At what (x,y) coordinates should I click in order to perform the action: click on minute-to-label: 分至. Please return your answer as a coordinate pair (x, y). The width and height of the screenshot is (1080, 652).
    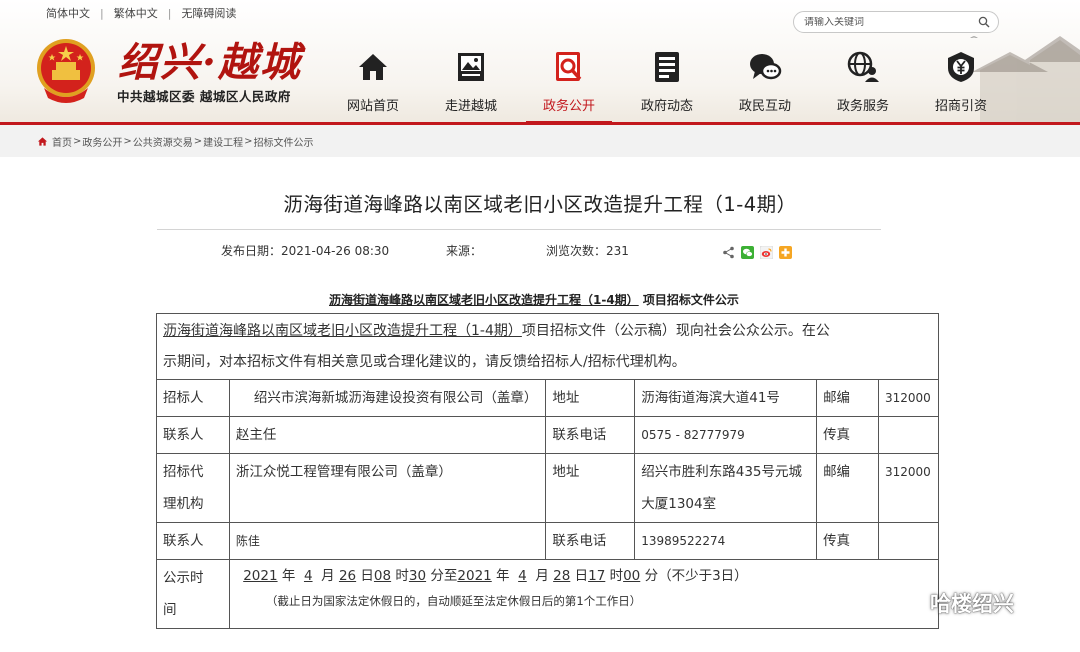
    Looking at the image, I should click on (444, 576).